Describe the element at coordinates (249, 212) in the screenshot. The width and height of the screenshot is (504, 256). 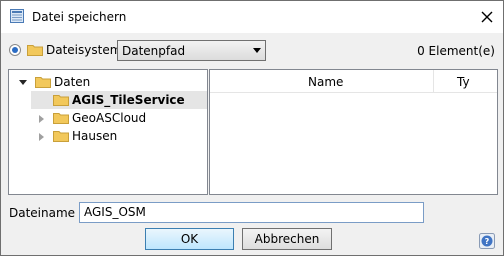
I see `filename-input` at that location.